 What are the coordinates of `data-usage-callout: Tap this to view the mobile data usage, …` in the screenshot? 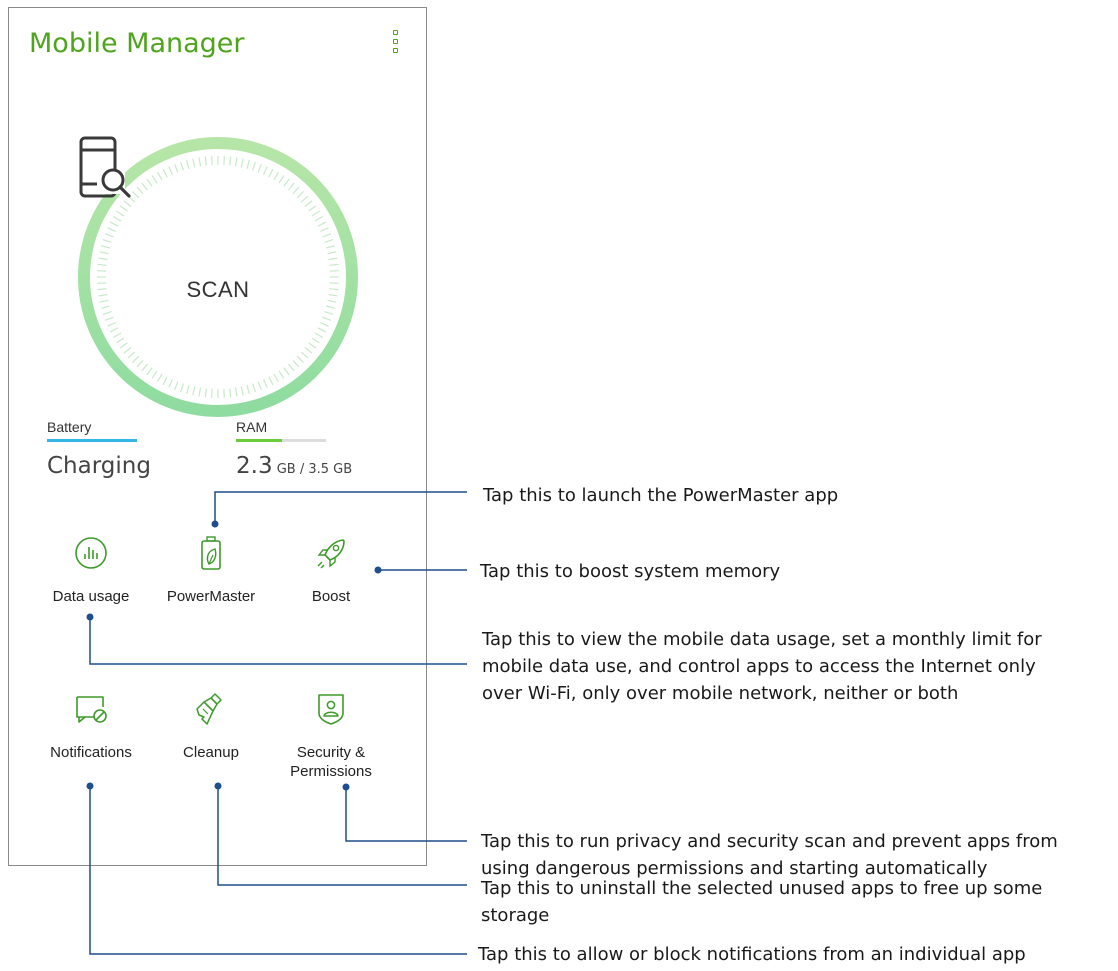 It's located at (762, 666).